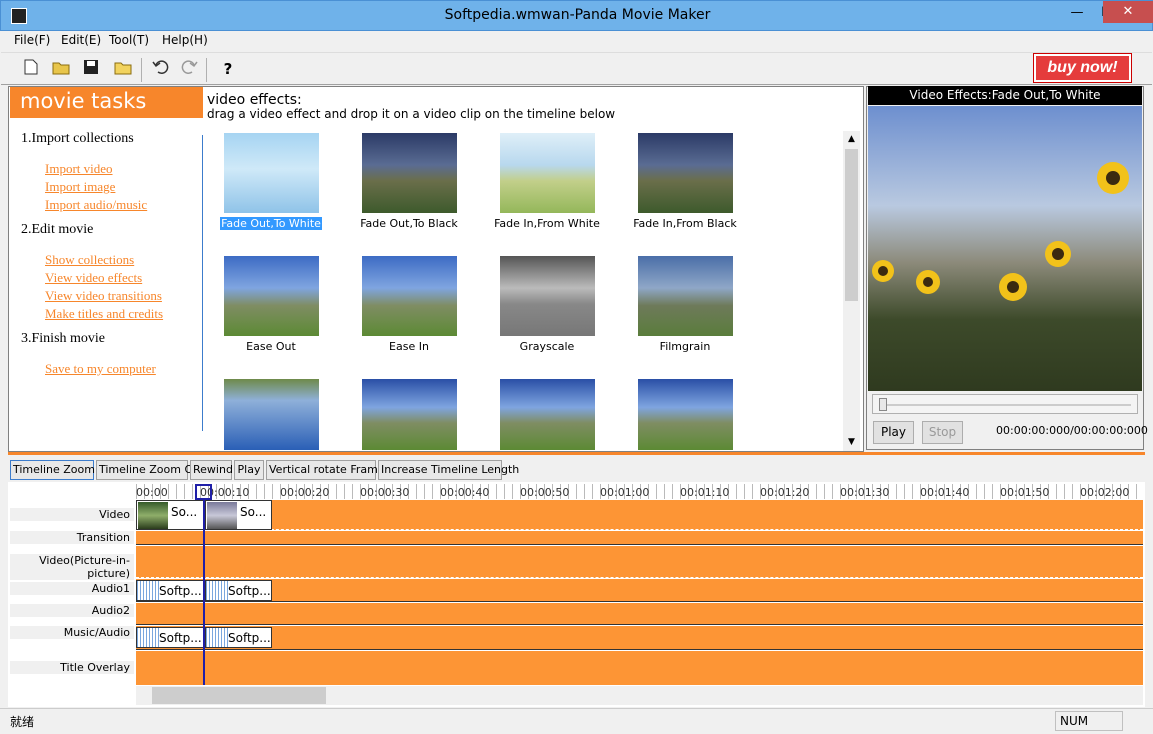  What do you see at coordinates (22, 722) in the screenshot?
I see `status-text: 就绪` at bounding box center [22, 722].